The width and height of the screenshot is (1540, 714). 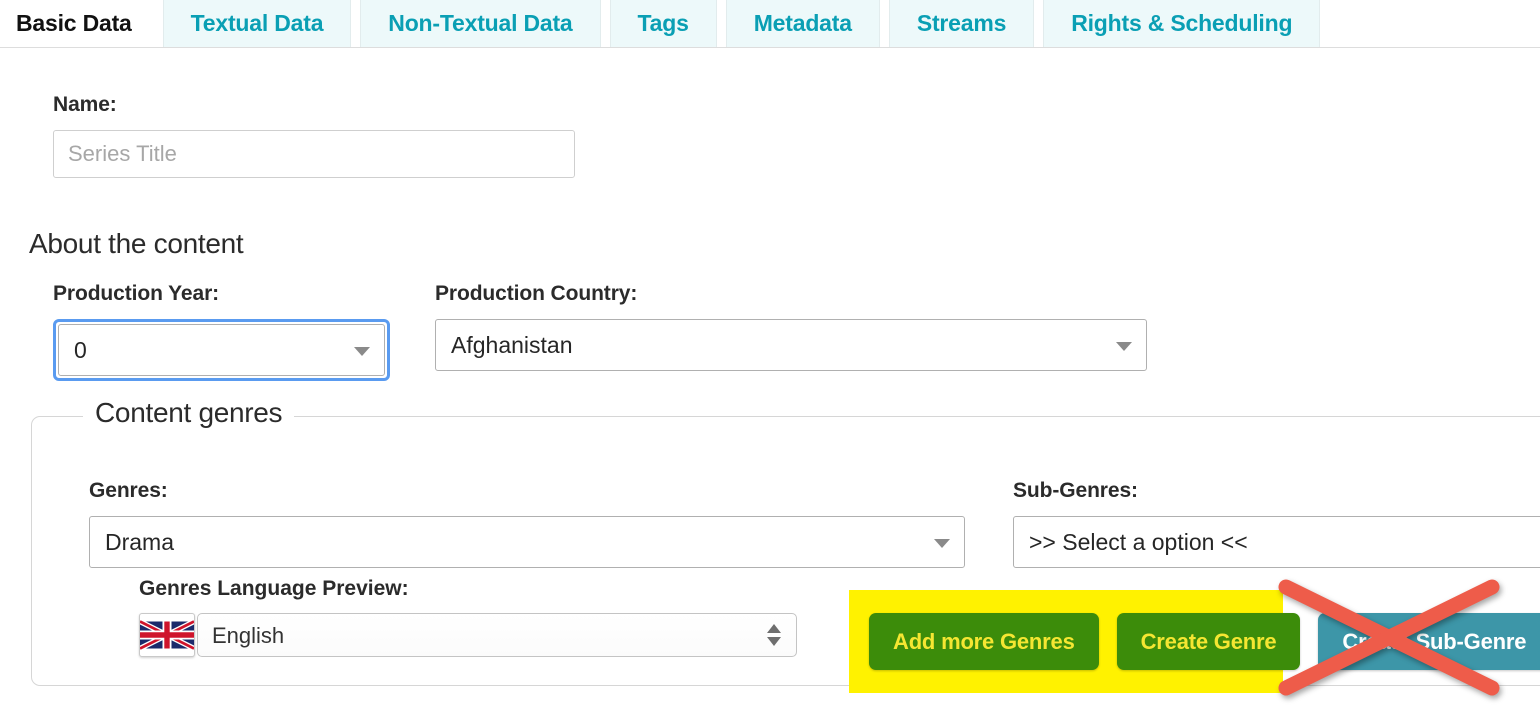 I want to click on tab-non-textual-data: Non-Textual Data, so click(x=480, y=23).